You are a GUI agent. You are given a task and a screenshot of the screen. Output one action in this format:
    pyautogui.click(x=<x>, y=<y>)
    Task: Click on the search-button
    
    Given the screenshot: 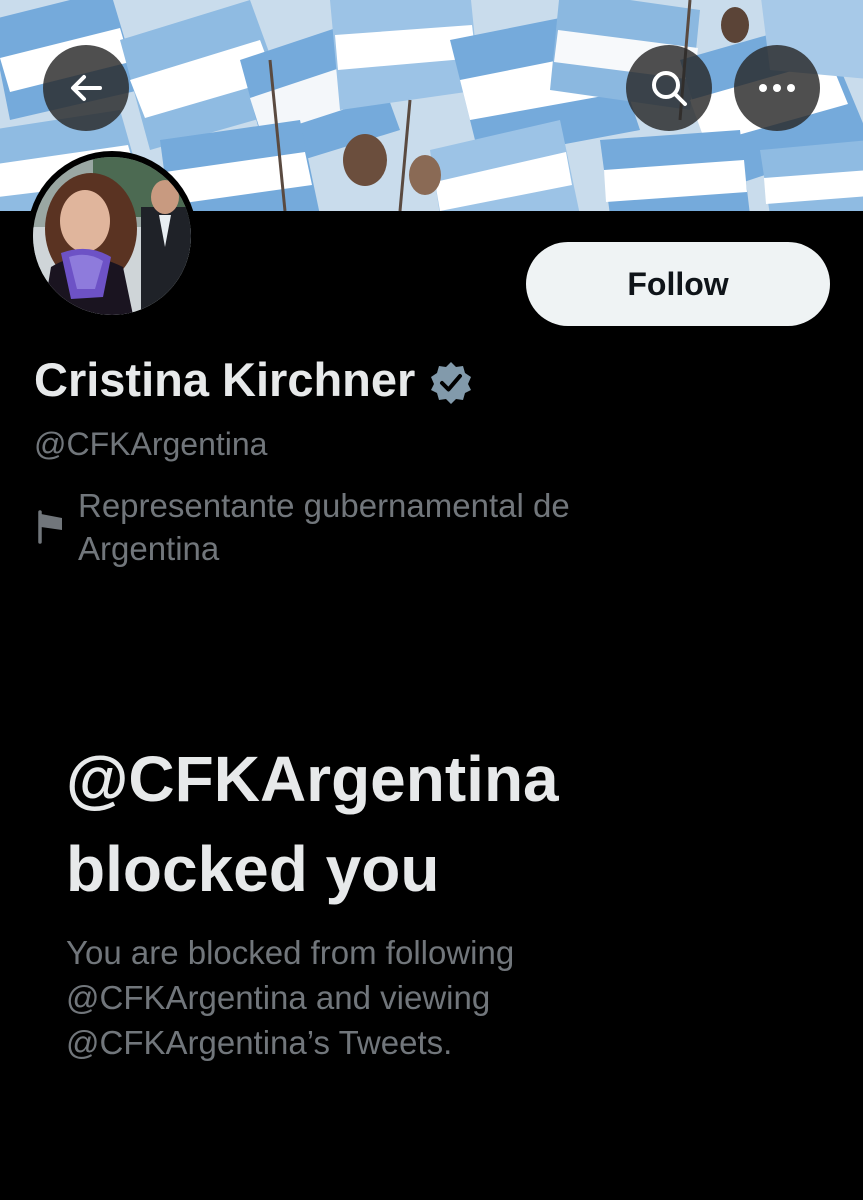 What is the action you would take?
    pyautogui.click(x=669, y=88)
    